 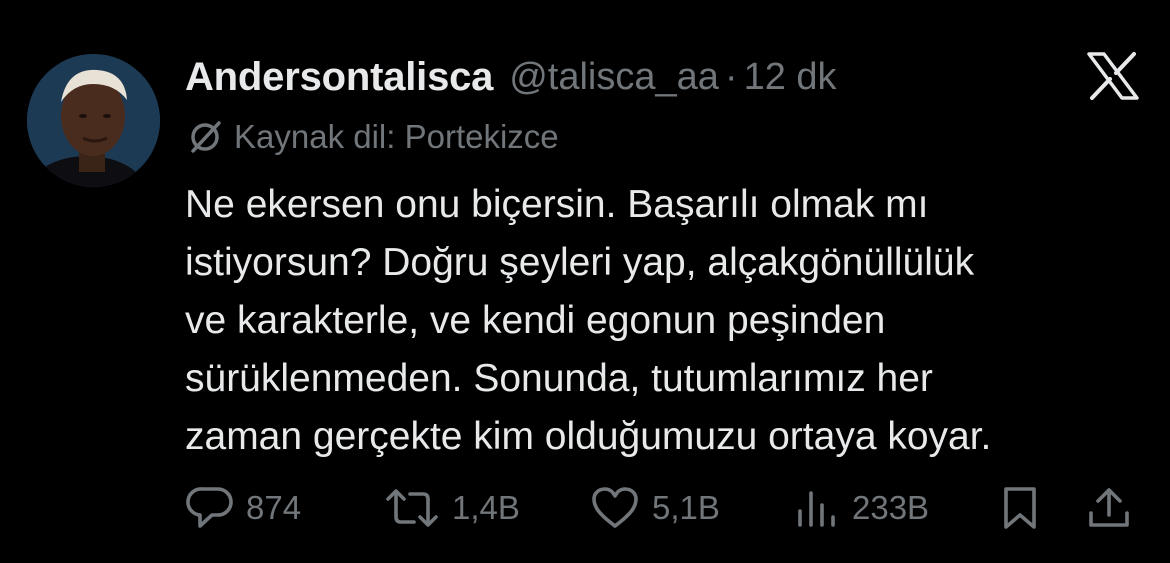 I want to click on action-bar: 874 1,4B 5,1B 233B, so click(x=585, y=508).